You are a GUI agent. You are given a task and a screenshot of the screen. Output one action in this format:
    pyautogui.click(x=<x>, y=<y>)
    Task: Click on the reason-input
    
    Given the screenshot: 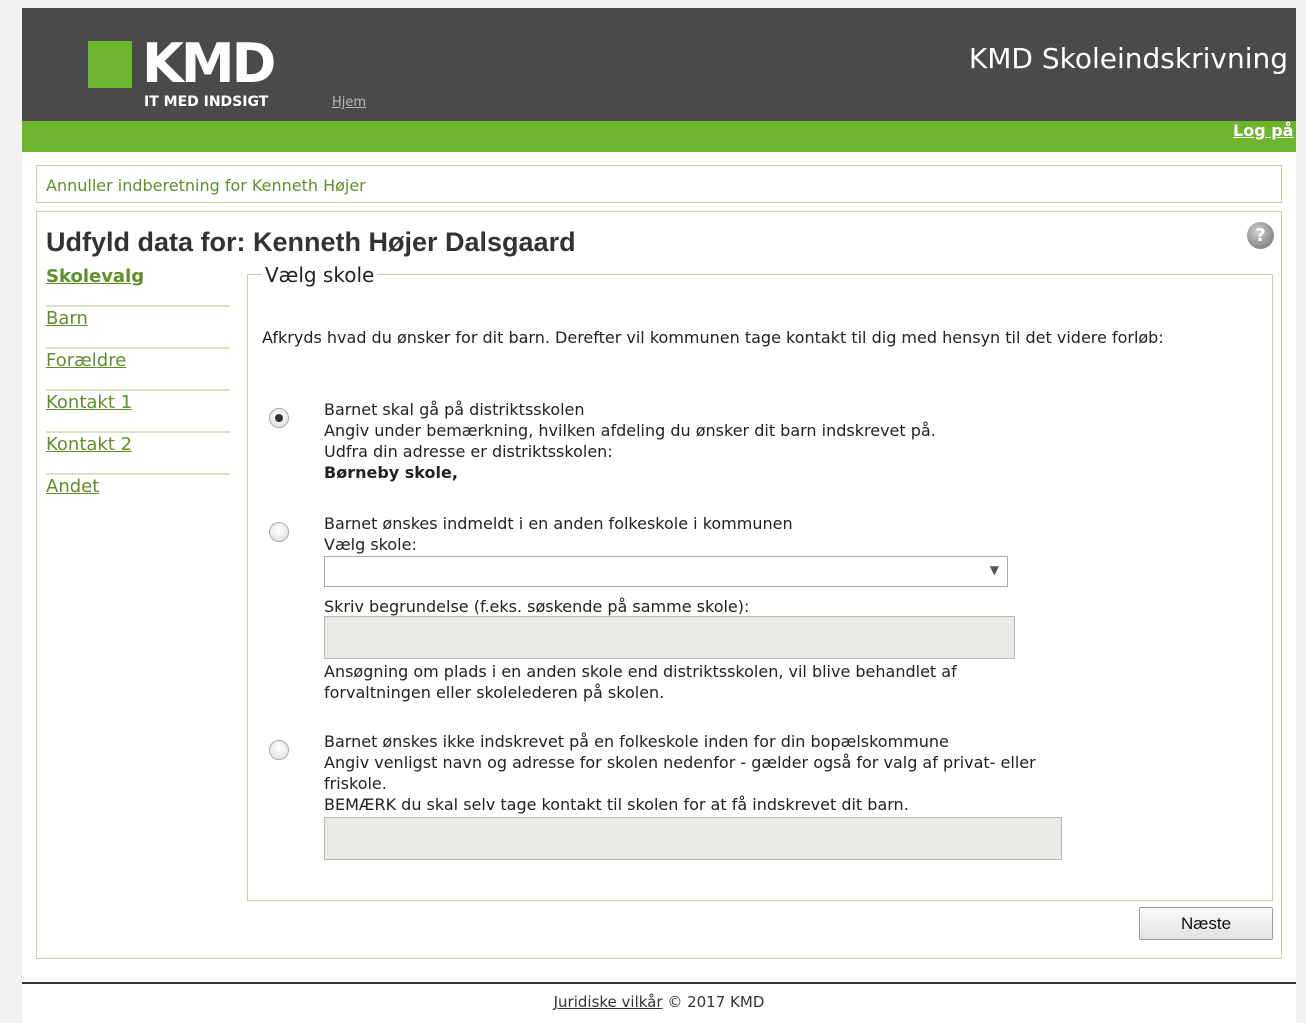 What is the action you would take?
    pyautogui.click(x=669, y=637)
    